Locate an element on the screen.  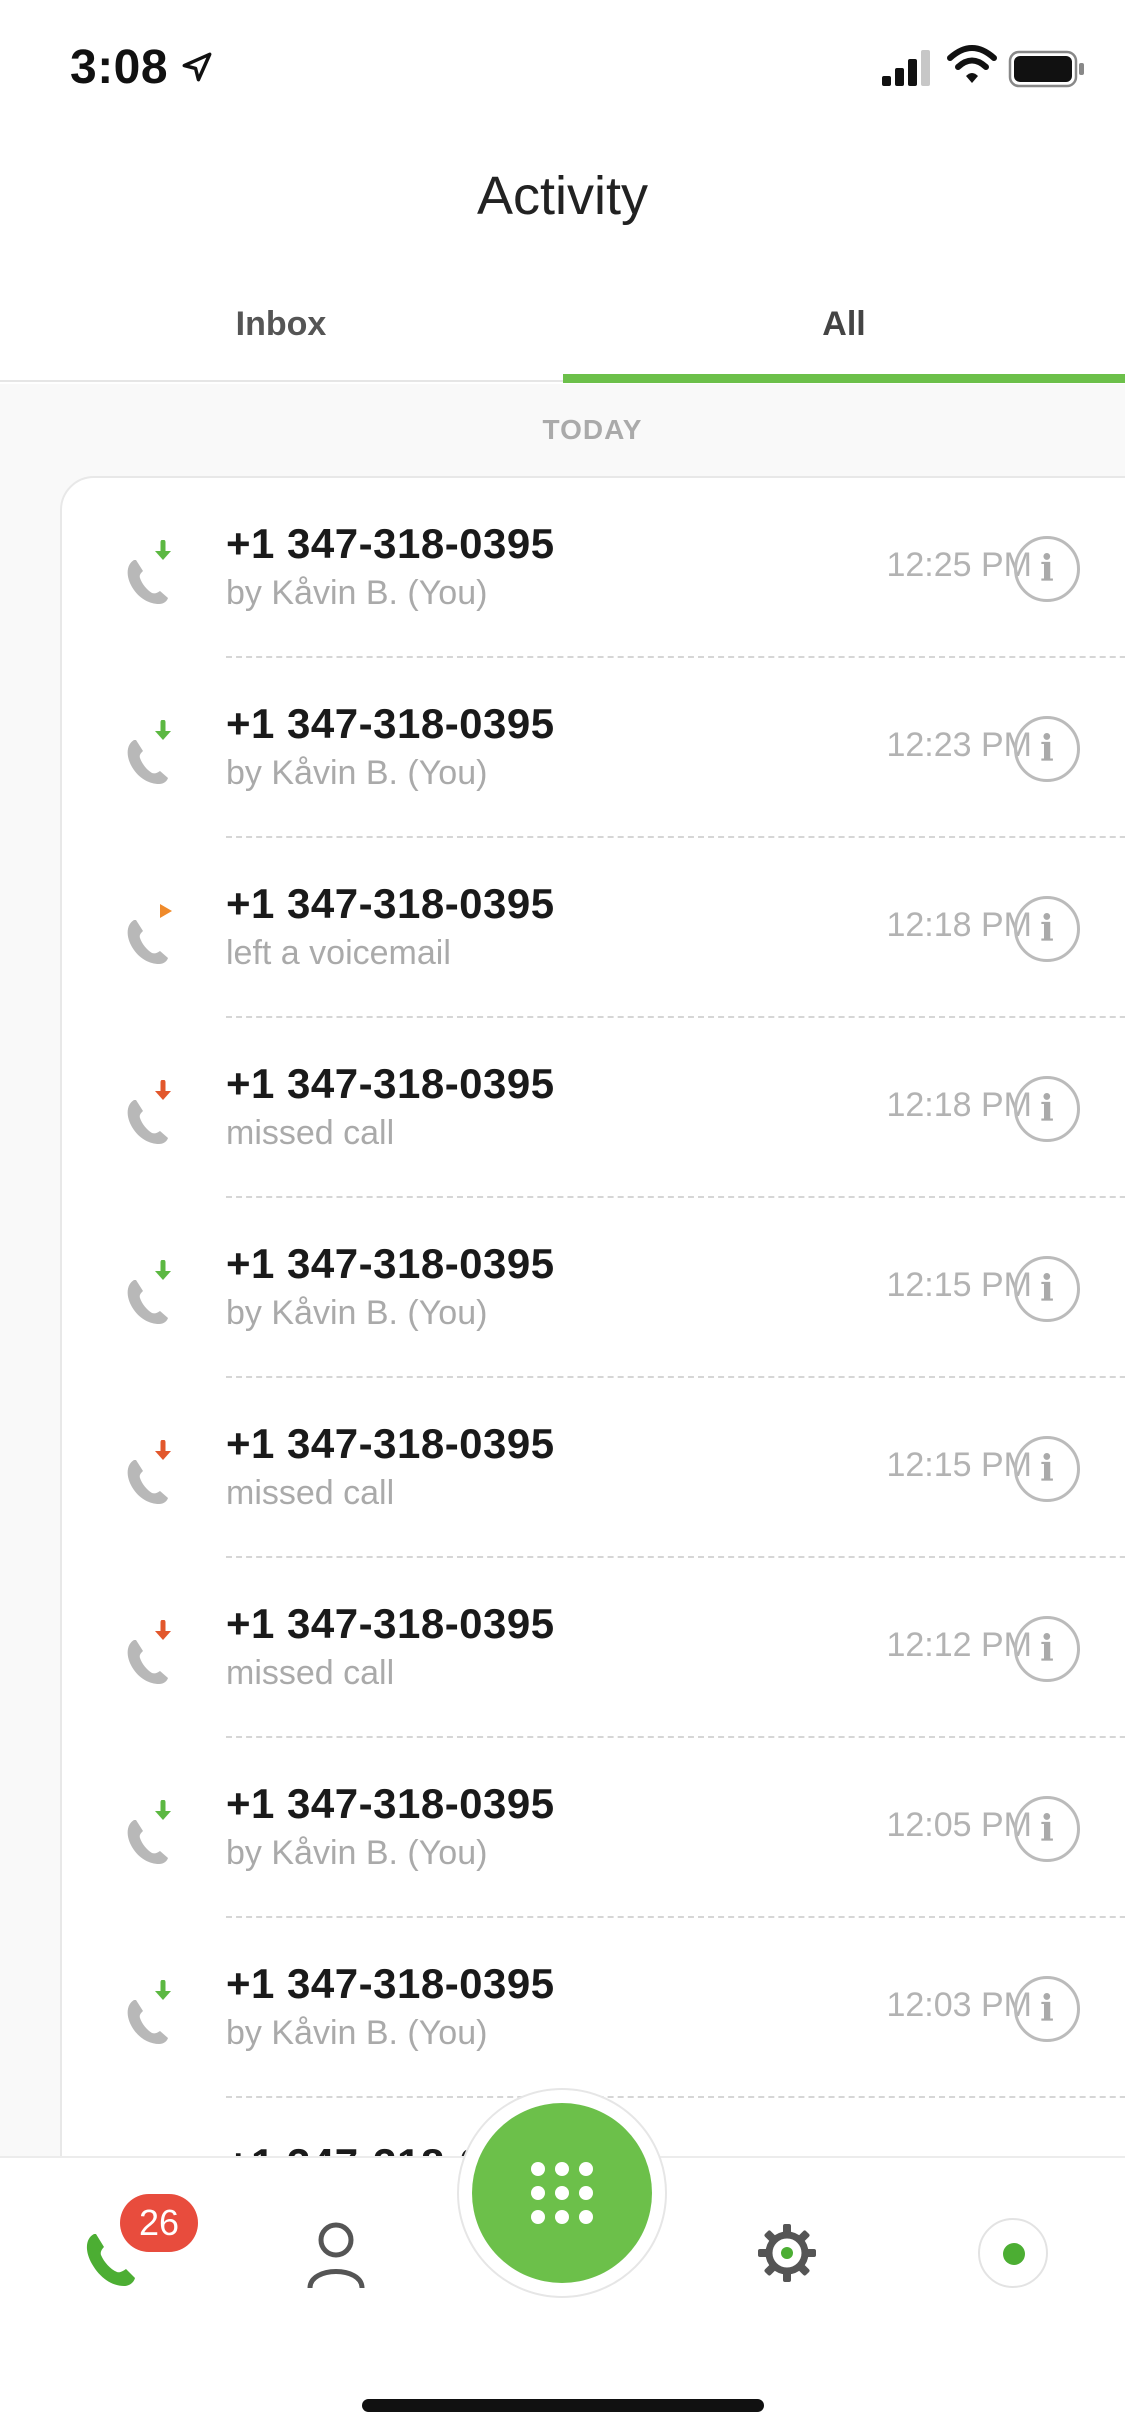
tab-bar: Inbox All is located at coordinates (562, 332).